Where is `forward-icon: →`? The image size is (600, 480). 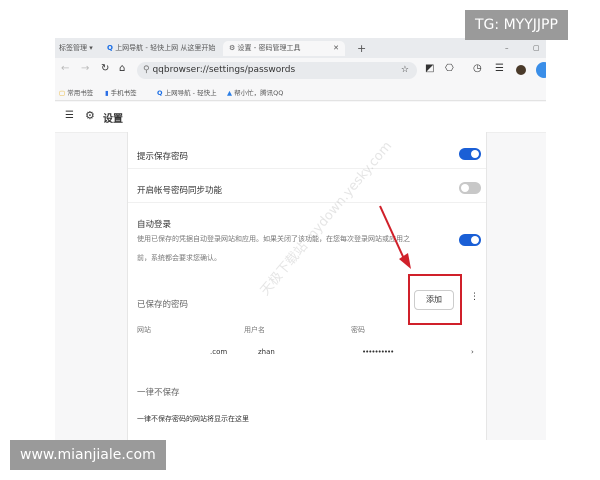
forward-icon: → is located at coordinates (85, 68).